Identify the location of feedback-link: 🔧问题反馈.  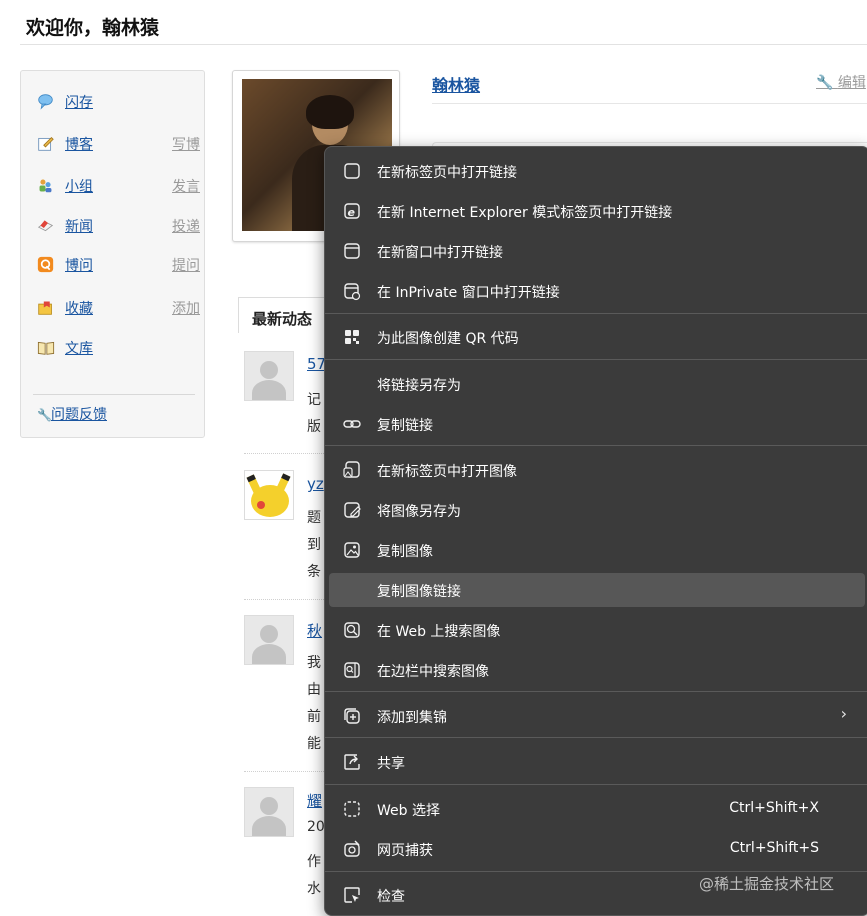
(72, 414).